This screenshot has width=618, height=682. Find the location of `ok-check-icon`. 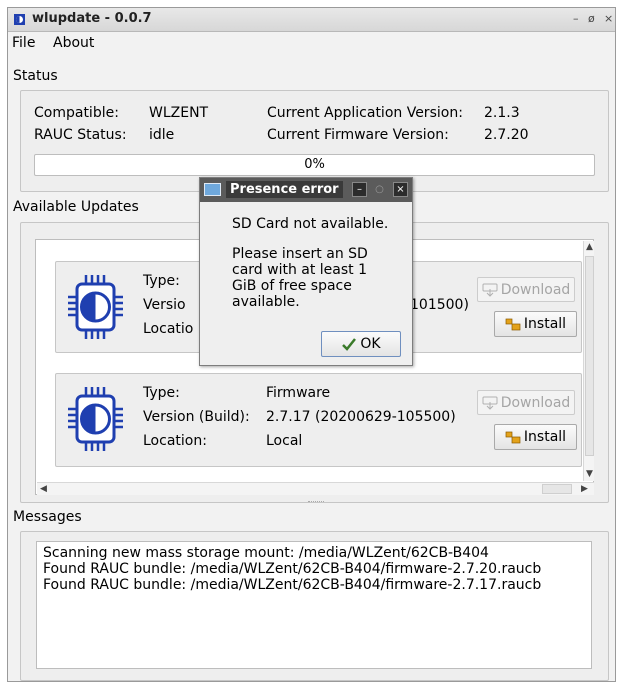

ok-check-icon is located at coordinates (349, 344).